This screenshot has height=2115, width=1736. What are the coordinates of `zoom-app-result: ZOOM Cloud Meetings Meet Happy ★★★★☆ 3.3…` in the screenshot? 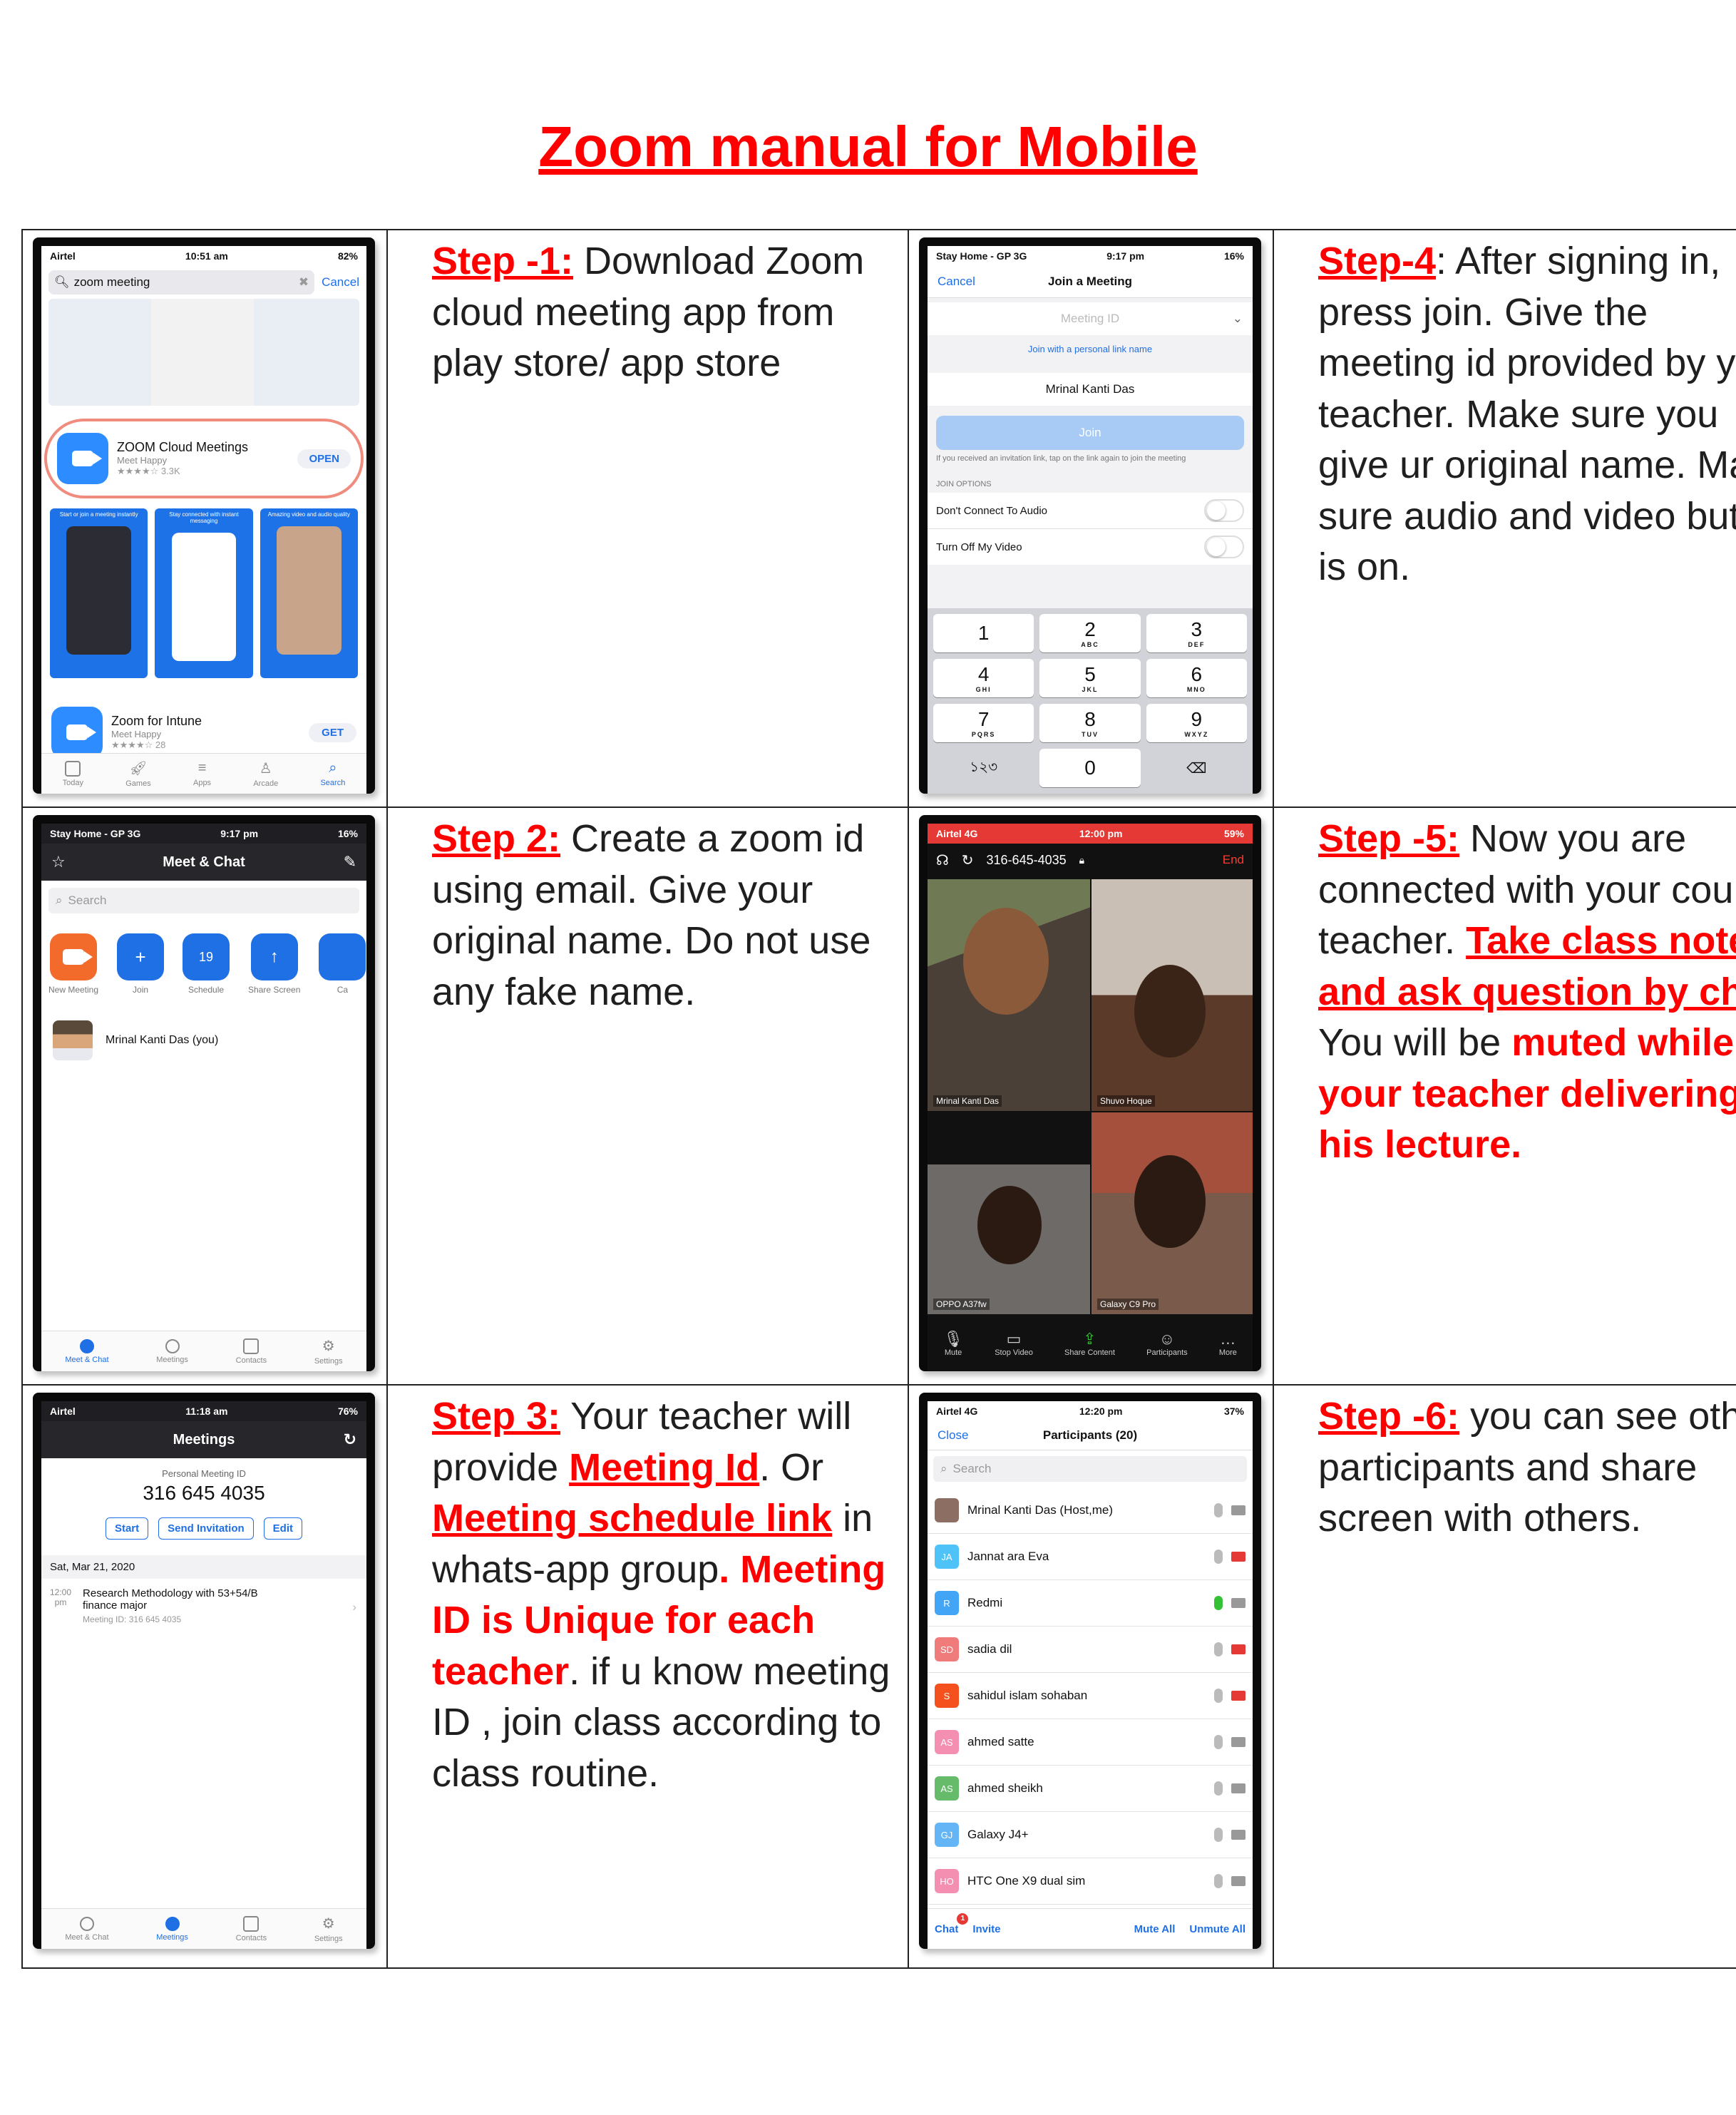 It's located at (204, 459).